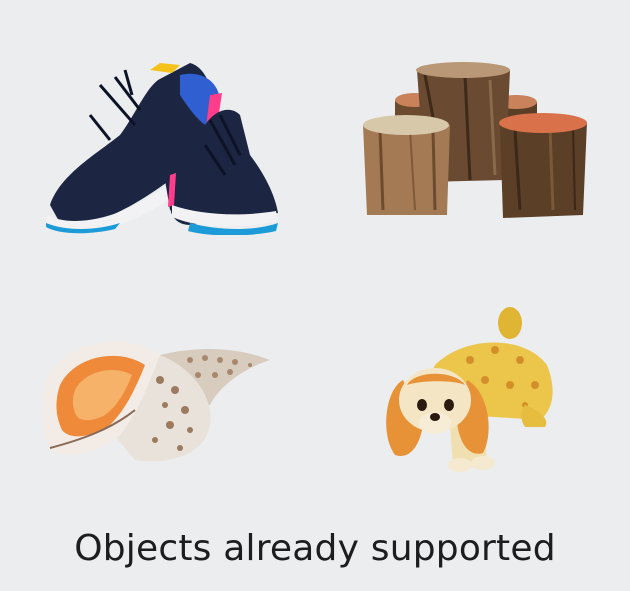 Image resolution: width=630 pixels, height=591 pixels. What do you see at coordinates (162, 149) in the screenshot?
I see `sneakers-icon` at bounding box center [162, 149].